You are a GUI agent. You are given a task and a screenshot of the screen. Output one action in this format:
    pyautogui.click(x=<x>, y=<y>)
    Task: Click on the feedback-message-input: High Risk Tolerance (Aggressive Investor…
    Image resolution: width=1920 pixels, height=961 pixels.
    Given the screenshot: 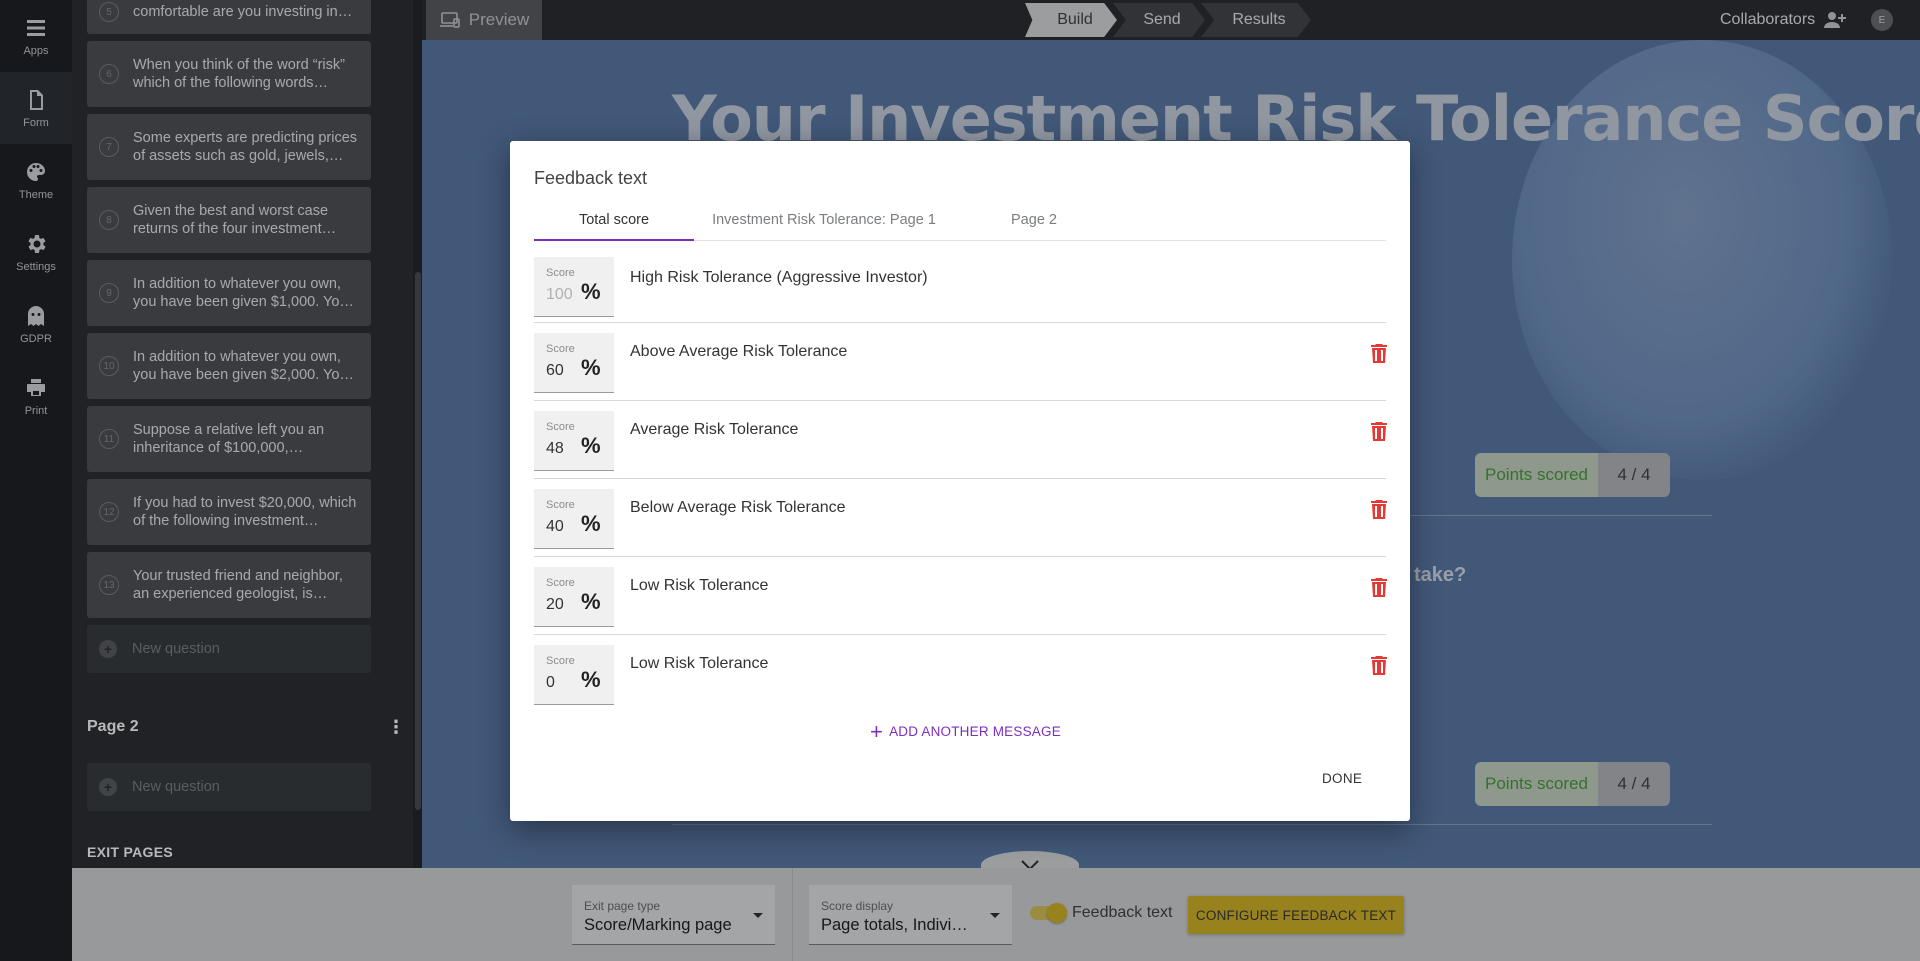 What is the action you would take?
    pyautogui.click(x=779, y=278)
    